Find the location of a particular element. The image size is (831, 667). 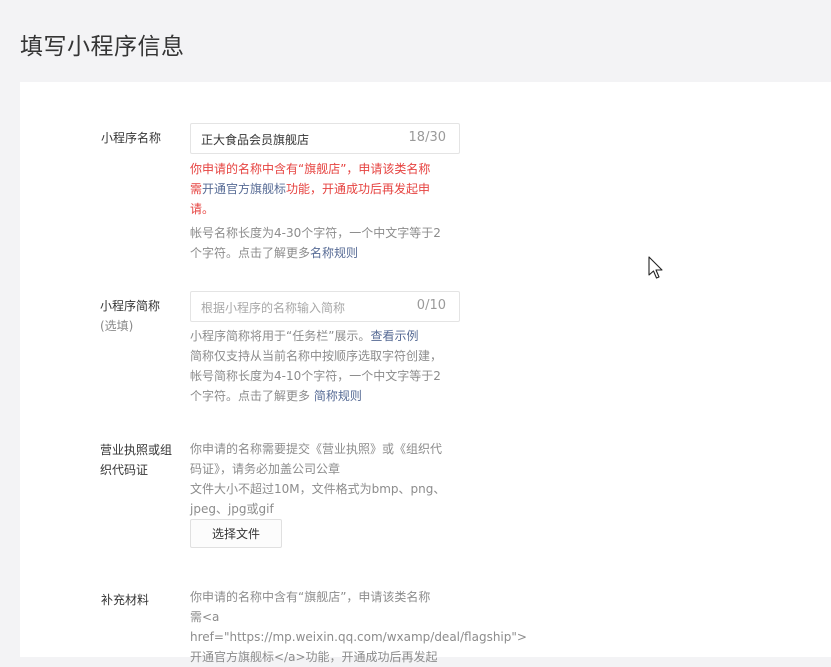

supplement-tip-line: 你申请的名称中含有“旗舰店”，申请该类名称 is located at coordinates (310, 597).